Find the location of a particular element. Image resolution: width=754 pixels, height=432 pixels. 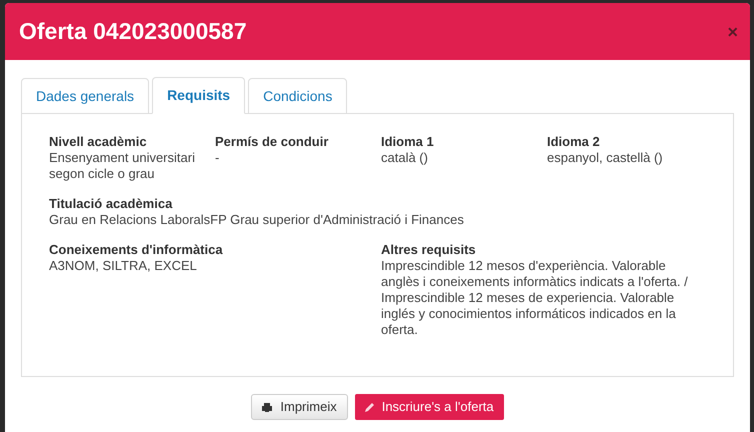

field-label: Idioma 1 is located at coordinates (408, 142).